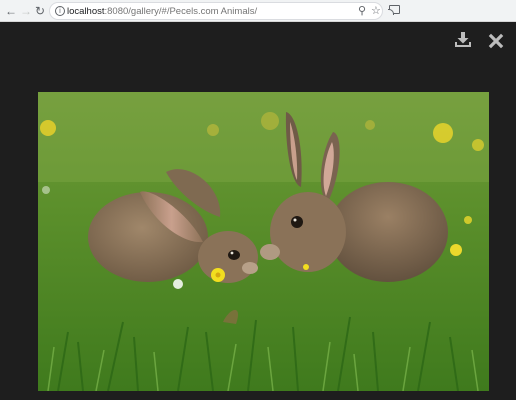 The image size is (516, 400). Describe the element at coordinates (496, 41) in the screenshot. I see `close-icon` at that location.